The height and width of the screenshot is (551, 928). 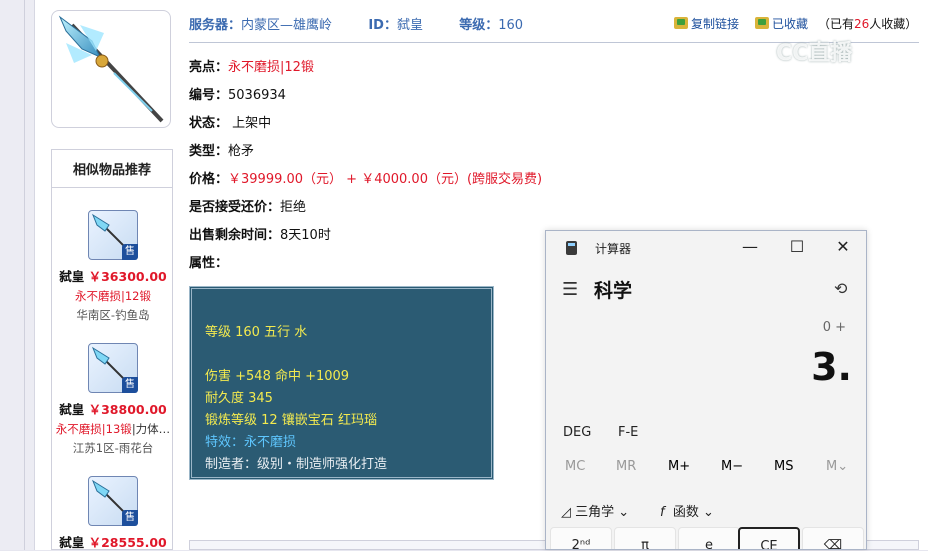 I want to click on id-label: ID：, so click(x=382, y=25).